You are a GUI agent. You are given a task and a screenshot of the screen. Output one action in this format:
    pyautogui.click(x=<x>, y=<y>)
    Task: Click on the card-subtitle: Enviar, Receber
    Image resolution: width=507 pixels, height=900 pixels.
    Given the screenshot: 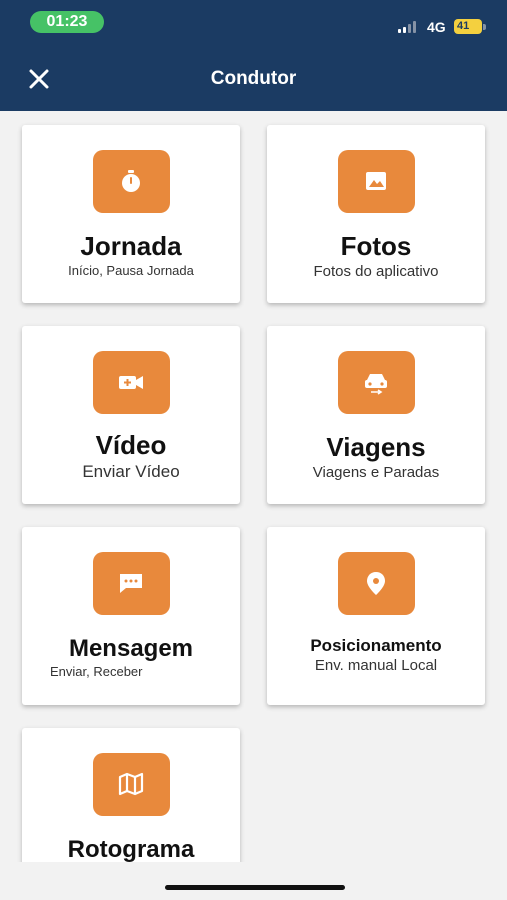 What is the action you would take?
    pyautogui.click(x=96, y=671)
    